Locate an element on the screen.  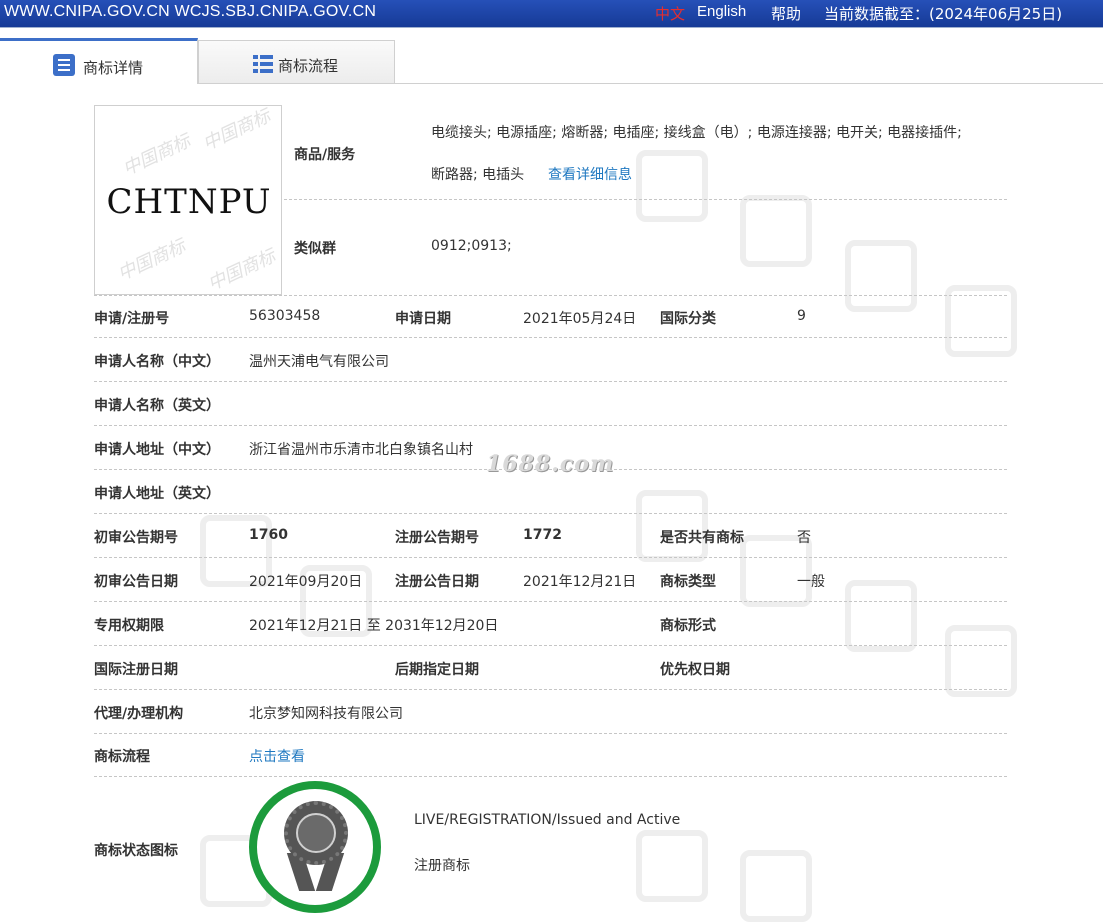
intl-class-value: 9 is located at coordinates (801, 316).